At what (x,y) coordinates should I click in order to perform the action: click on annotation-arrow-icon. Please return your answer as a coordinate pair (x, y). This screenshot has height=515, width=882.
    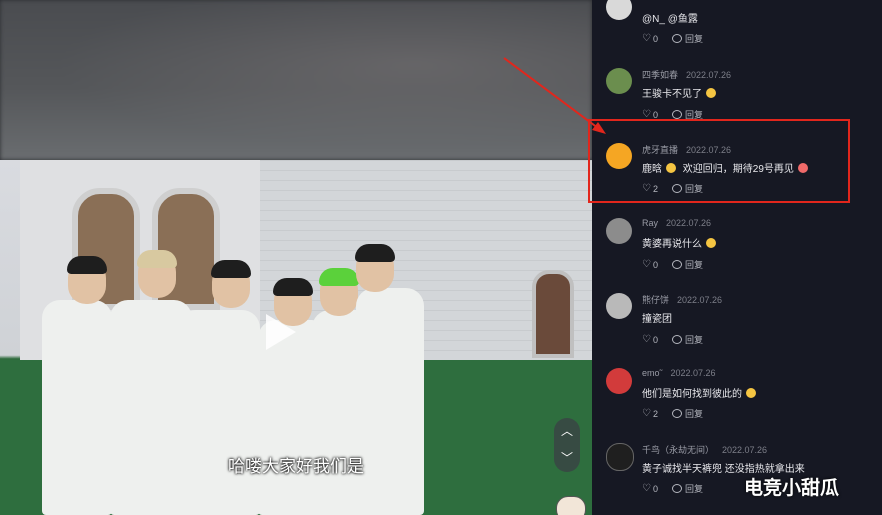
    Looking at the image, I should click on (554, 95).